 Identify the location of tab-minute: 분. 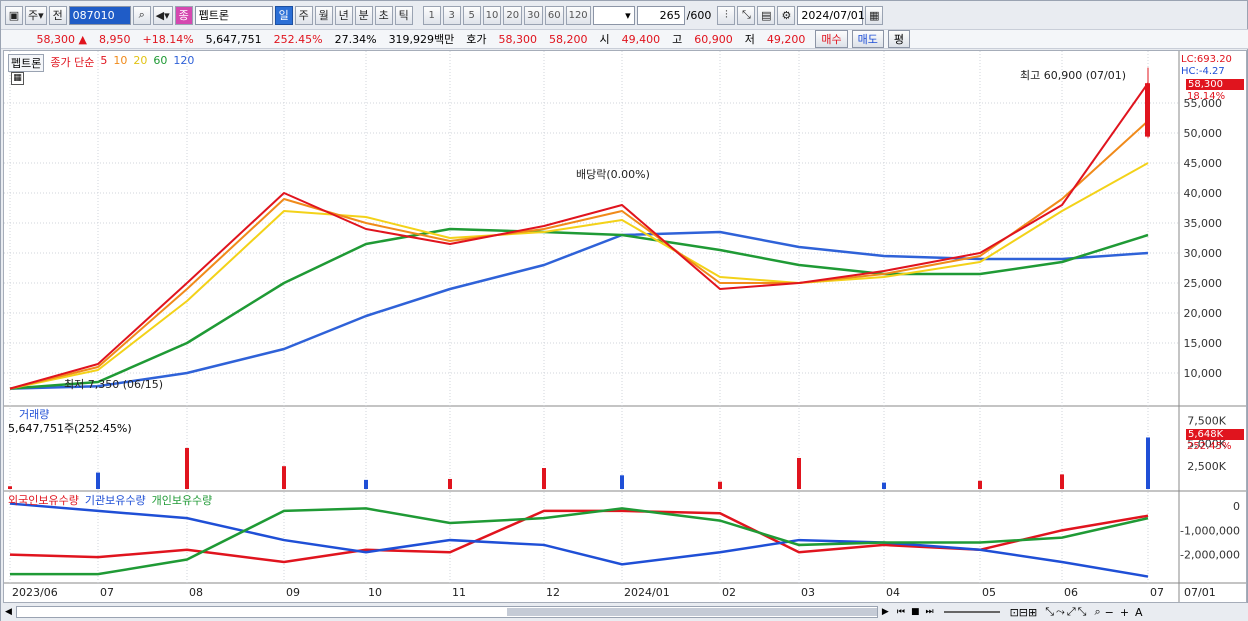
(363, 15).